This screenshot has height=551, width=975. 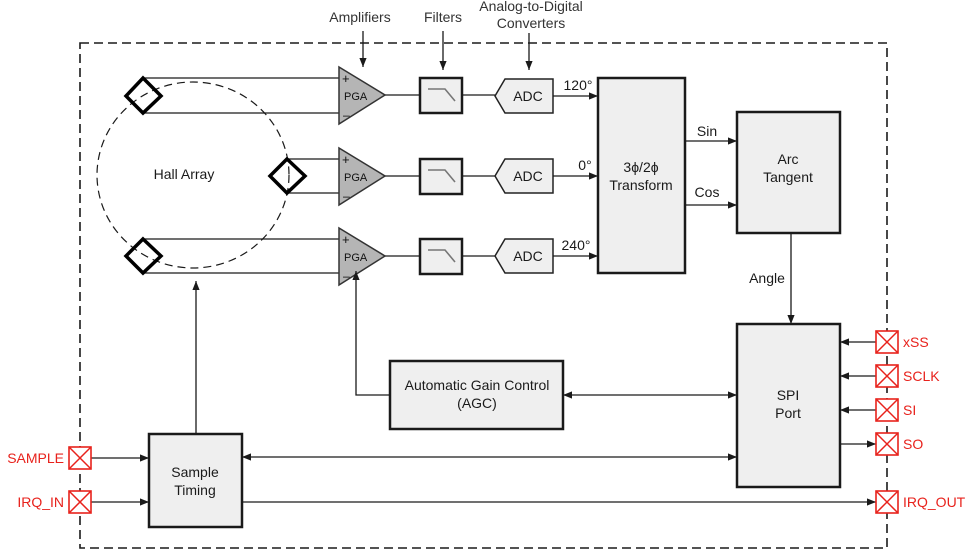 What do you see at coordinates (641, 175) in the screenshot?
I see `transform-block` at bounding box center [641, 175].